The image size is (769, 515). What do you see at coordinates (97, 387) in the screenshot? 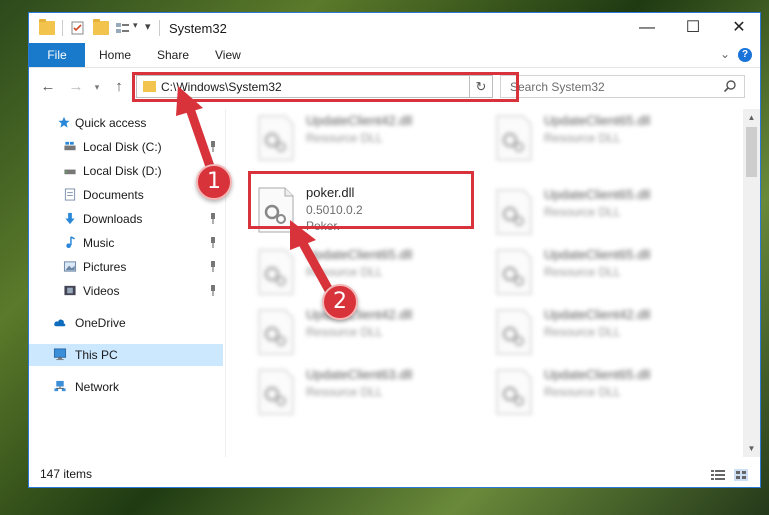
I see `sidebar-item-label: Network` at bounding box center [97, 387].